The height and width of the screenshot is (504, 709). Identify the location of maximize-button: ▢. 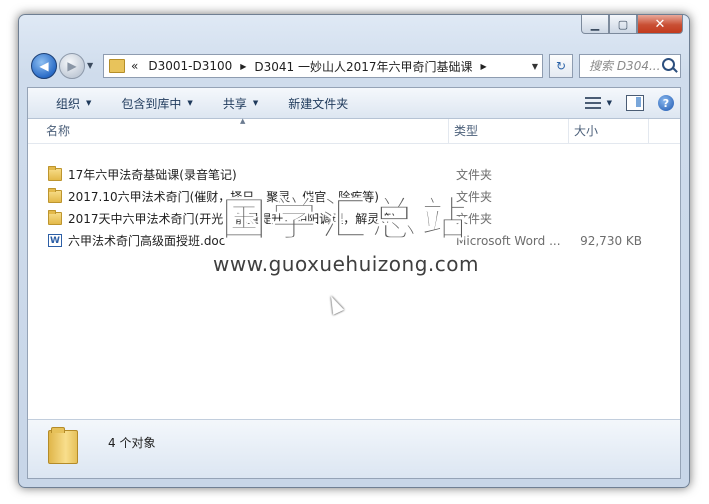
(623, 24).